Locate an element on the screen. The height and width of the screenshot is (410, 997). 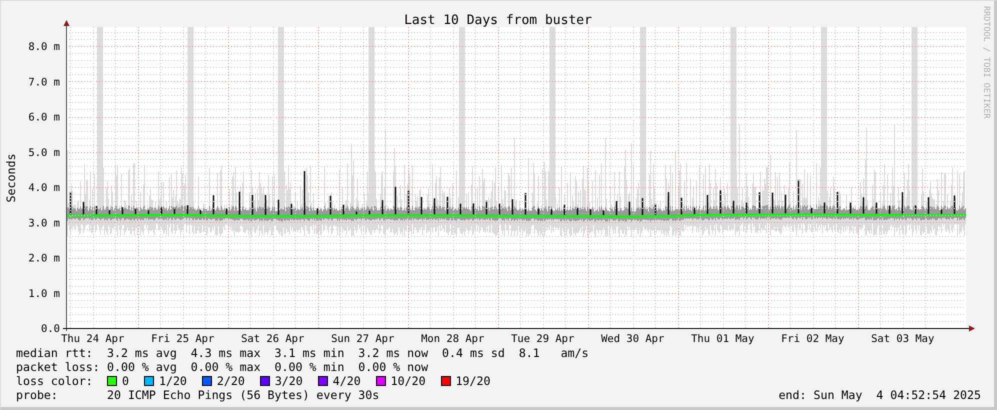
legend-label: median rtt: is located at coordinates (55, 353).